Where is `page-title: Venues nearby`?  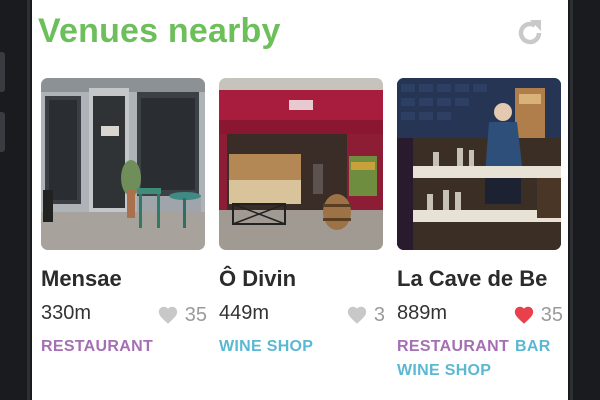
page-title: Venues nearby is located at coordinates (159, 31).